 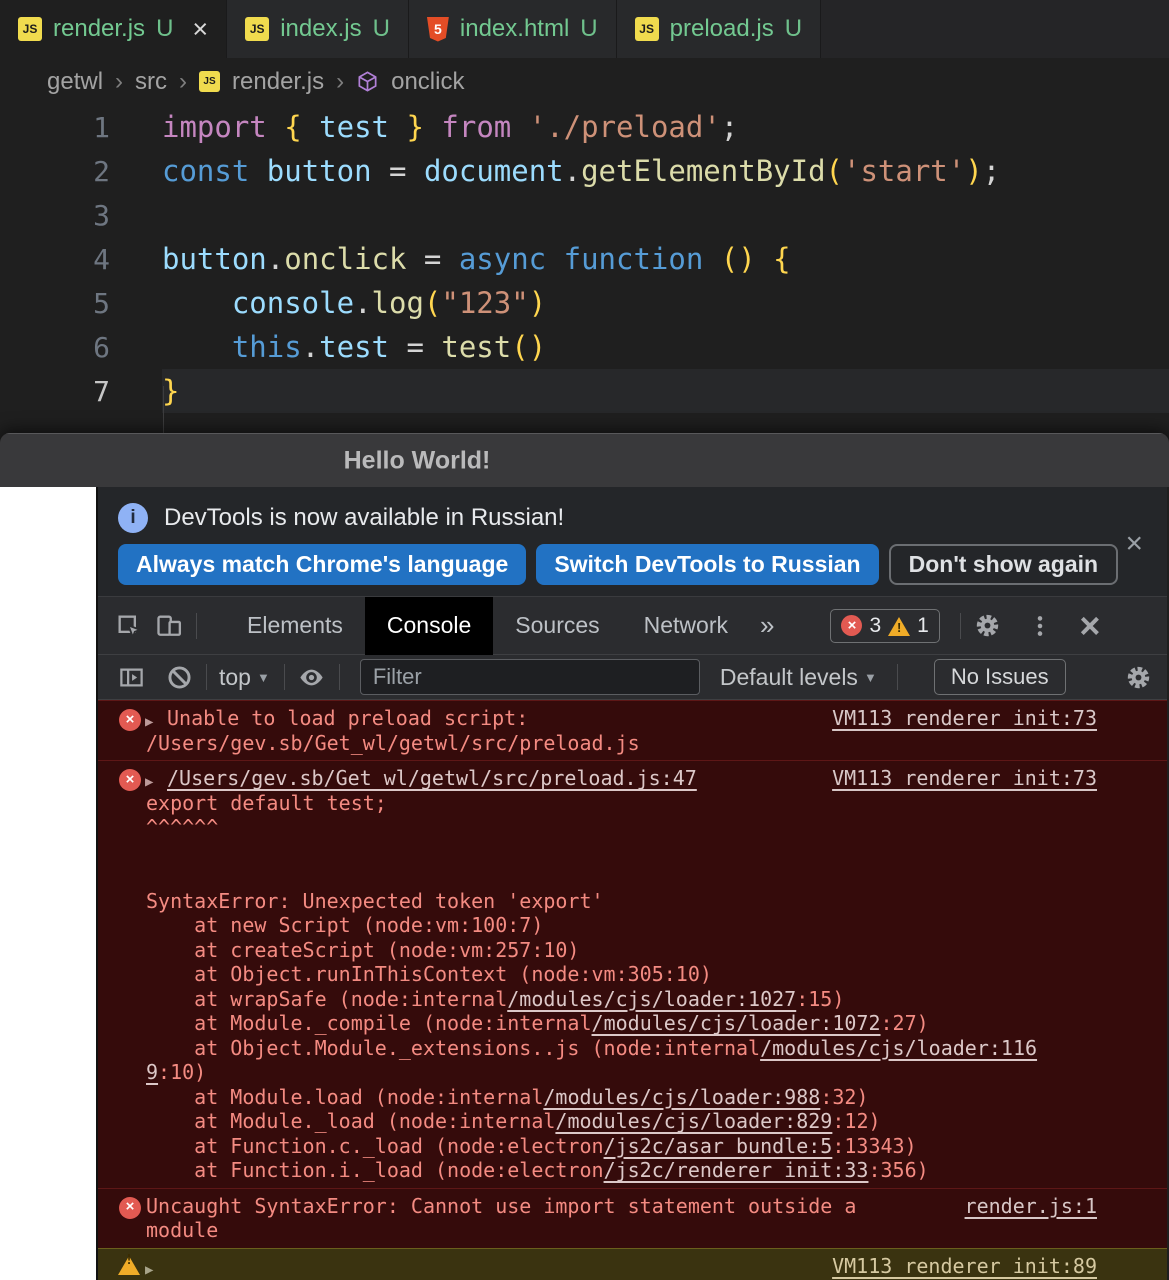 I want to click on token: test, so click(x=354, y=127).